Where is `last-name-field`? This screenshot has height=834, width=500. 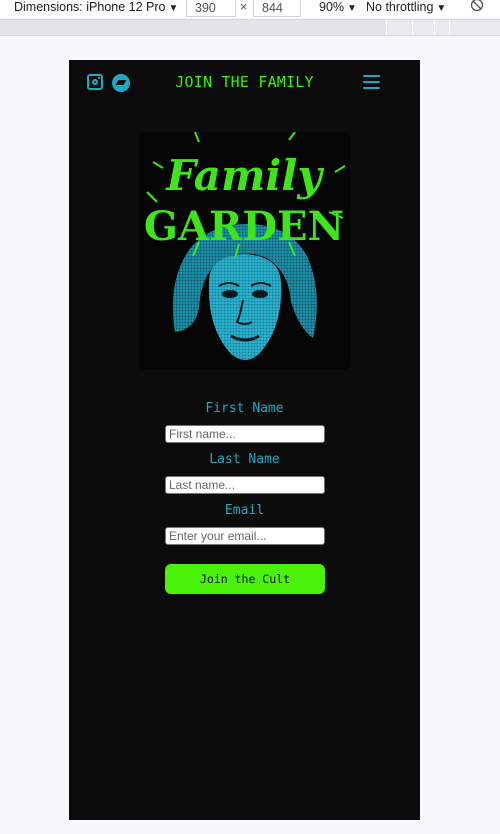 last-name-field is located at coordinates (245, 485).